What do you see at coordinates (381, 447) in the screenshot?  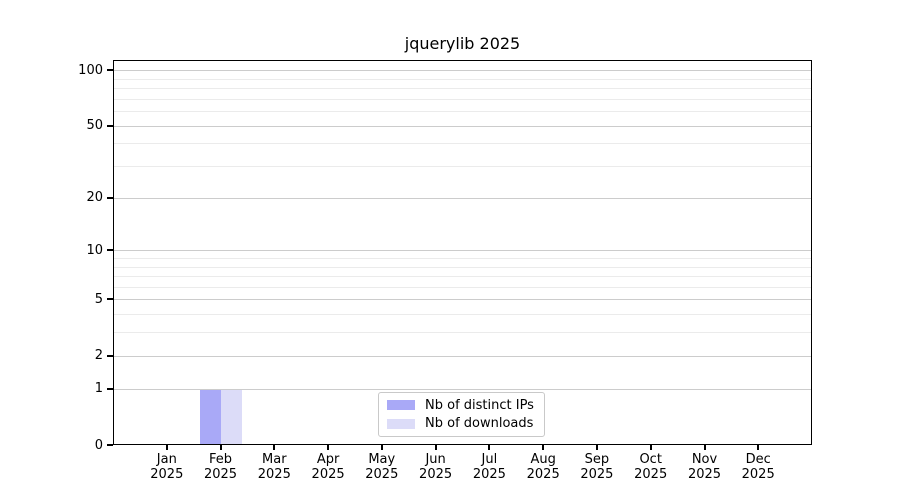 I see `x-tick-may` at bounding box center [381, 447].